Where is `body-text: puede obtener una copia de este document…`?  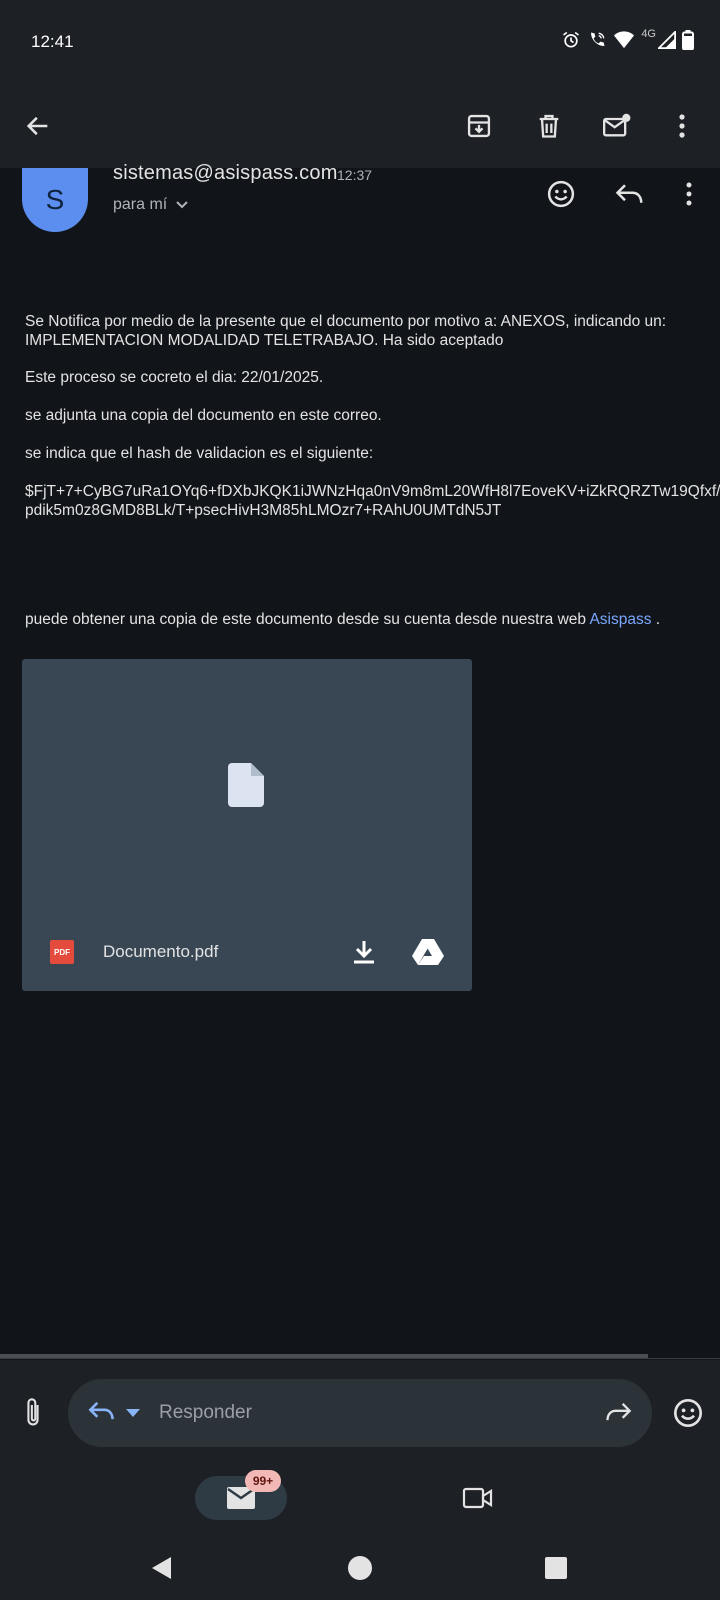
body-text: puede obtener una copia de este document… is located at coordinates (305, 619).